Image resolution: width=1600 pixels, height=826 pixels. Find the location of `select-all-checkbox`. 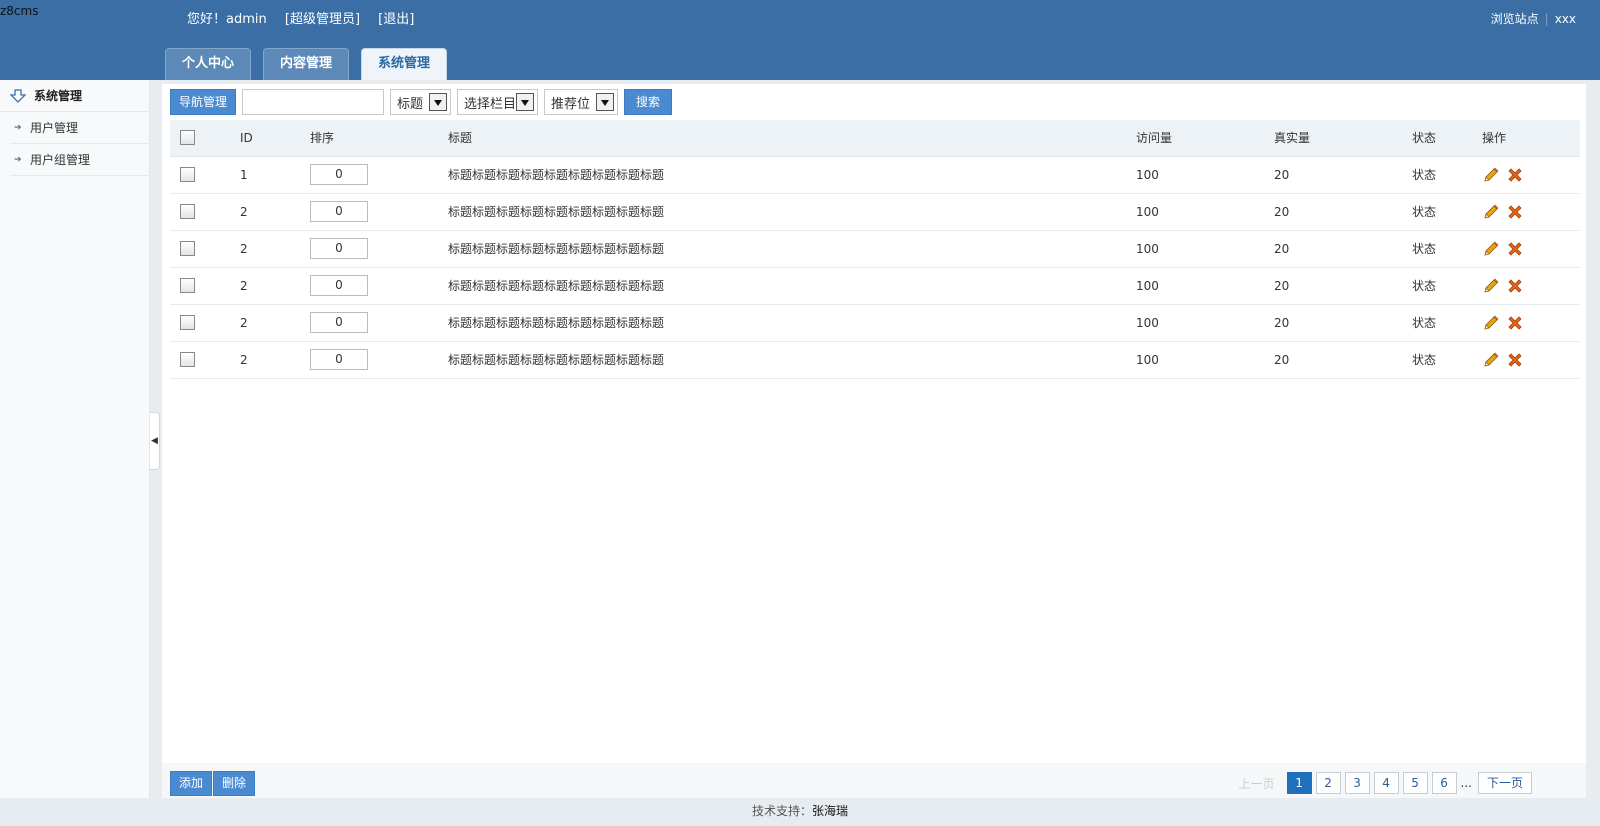

select-all-checkbox is located at coordinates (187, 138).